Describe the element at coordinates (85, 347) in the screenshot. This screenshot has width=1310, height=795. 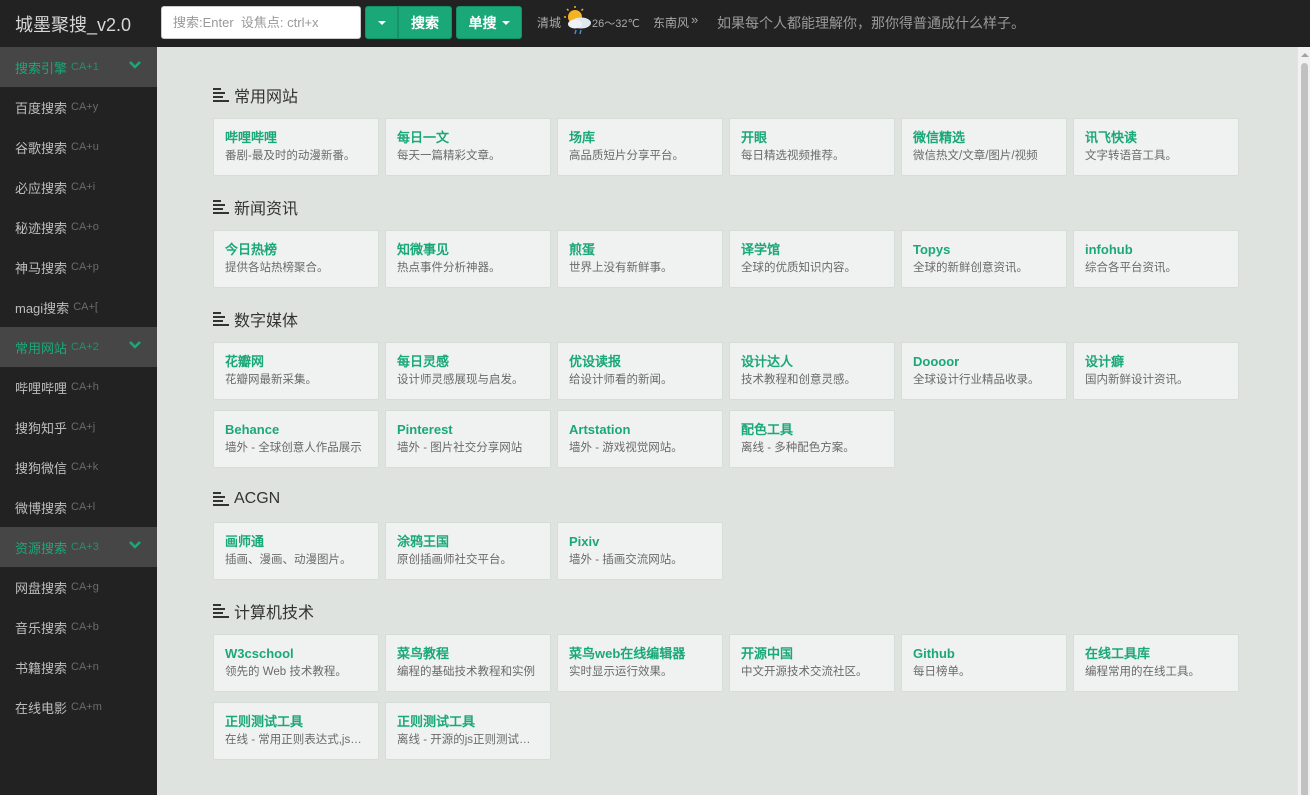
I see `shortcut-hint: CA+2` at that location.